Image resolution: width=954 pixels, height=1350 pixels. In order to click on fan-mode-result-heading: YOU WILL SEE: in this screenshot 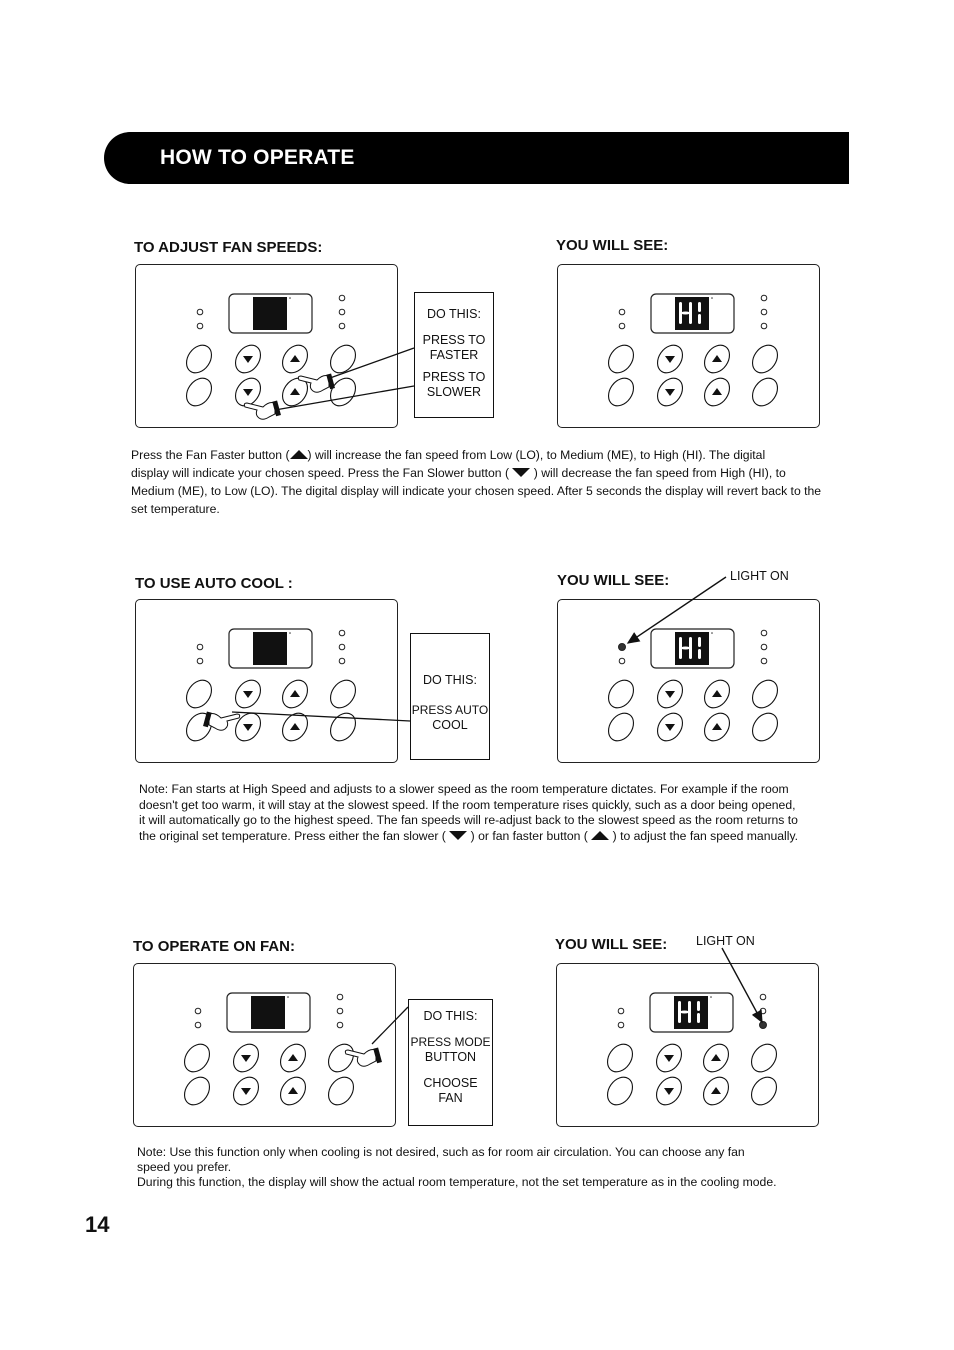, I will do `click(611, 944)`.